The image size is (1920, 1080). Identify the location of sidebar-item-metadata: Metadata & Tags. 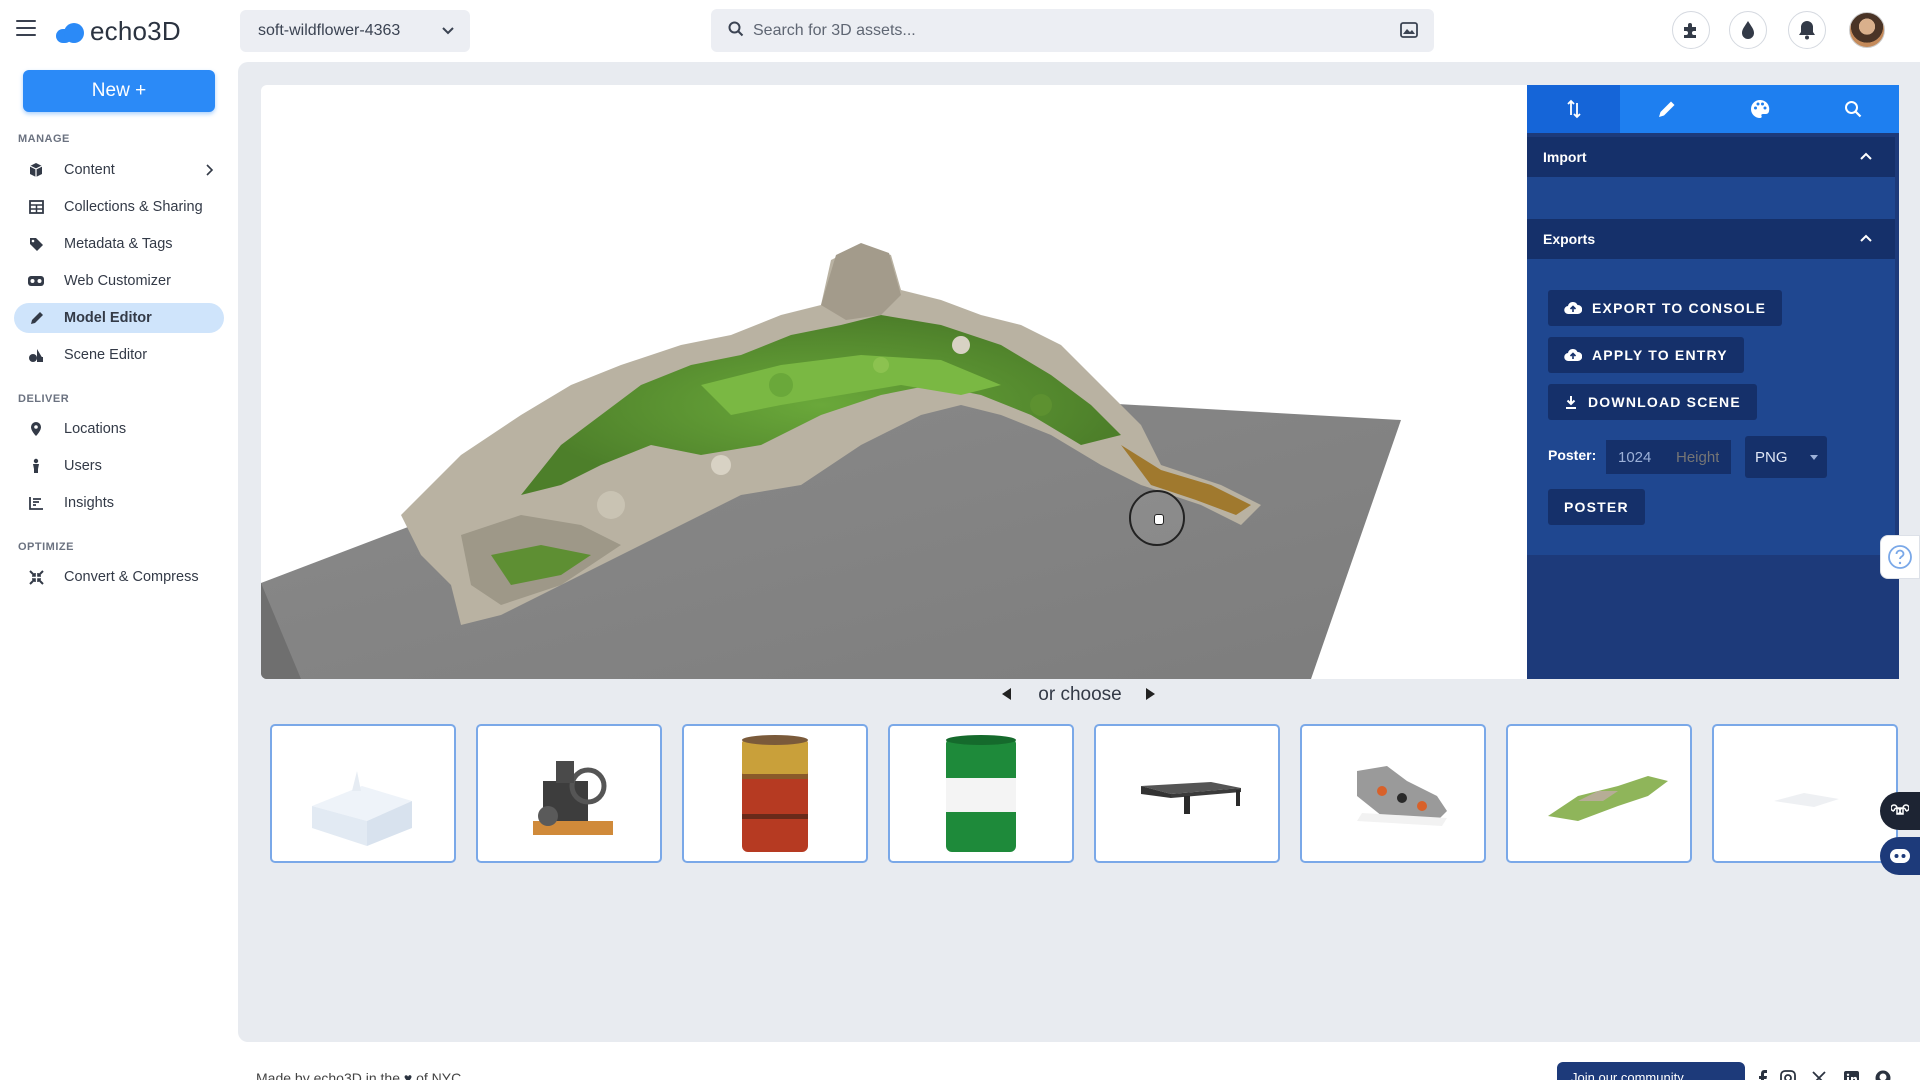
(119, 244).